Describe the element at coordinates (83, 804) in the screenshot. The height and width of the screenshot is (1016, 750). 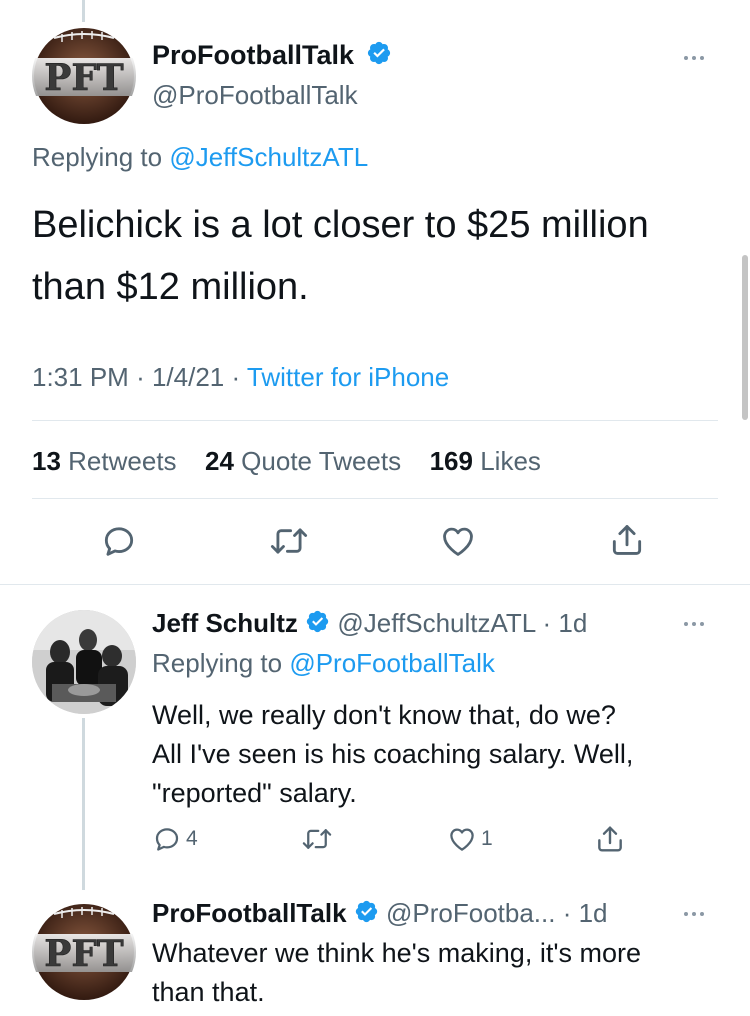
I see `thread-line` at that location.